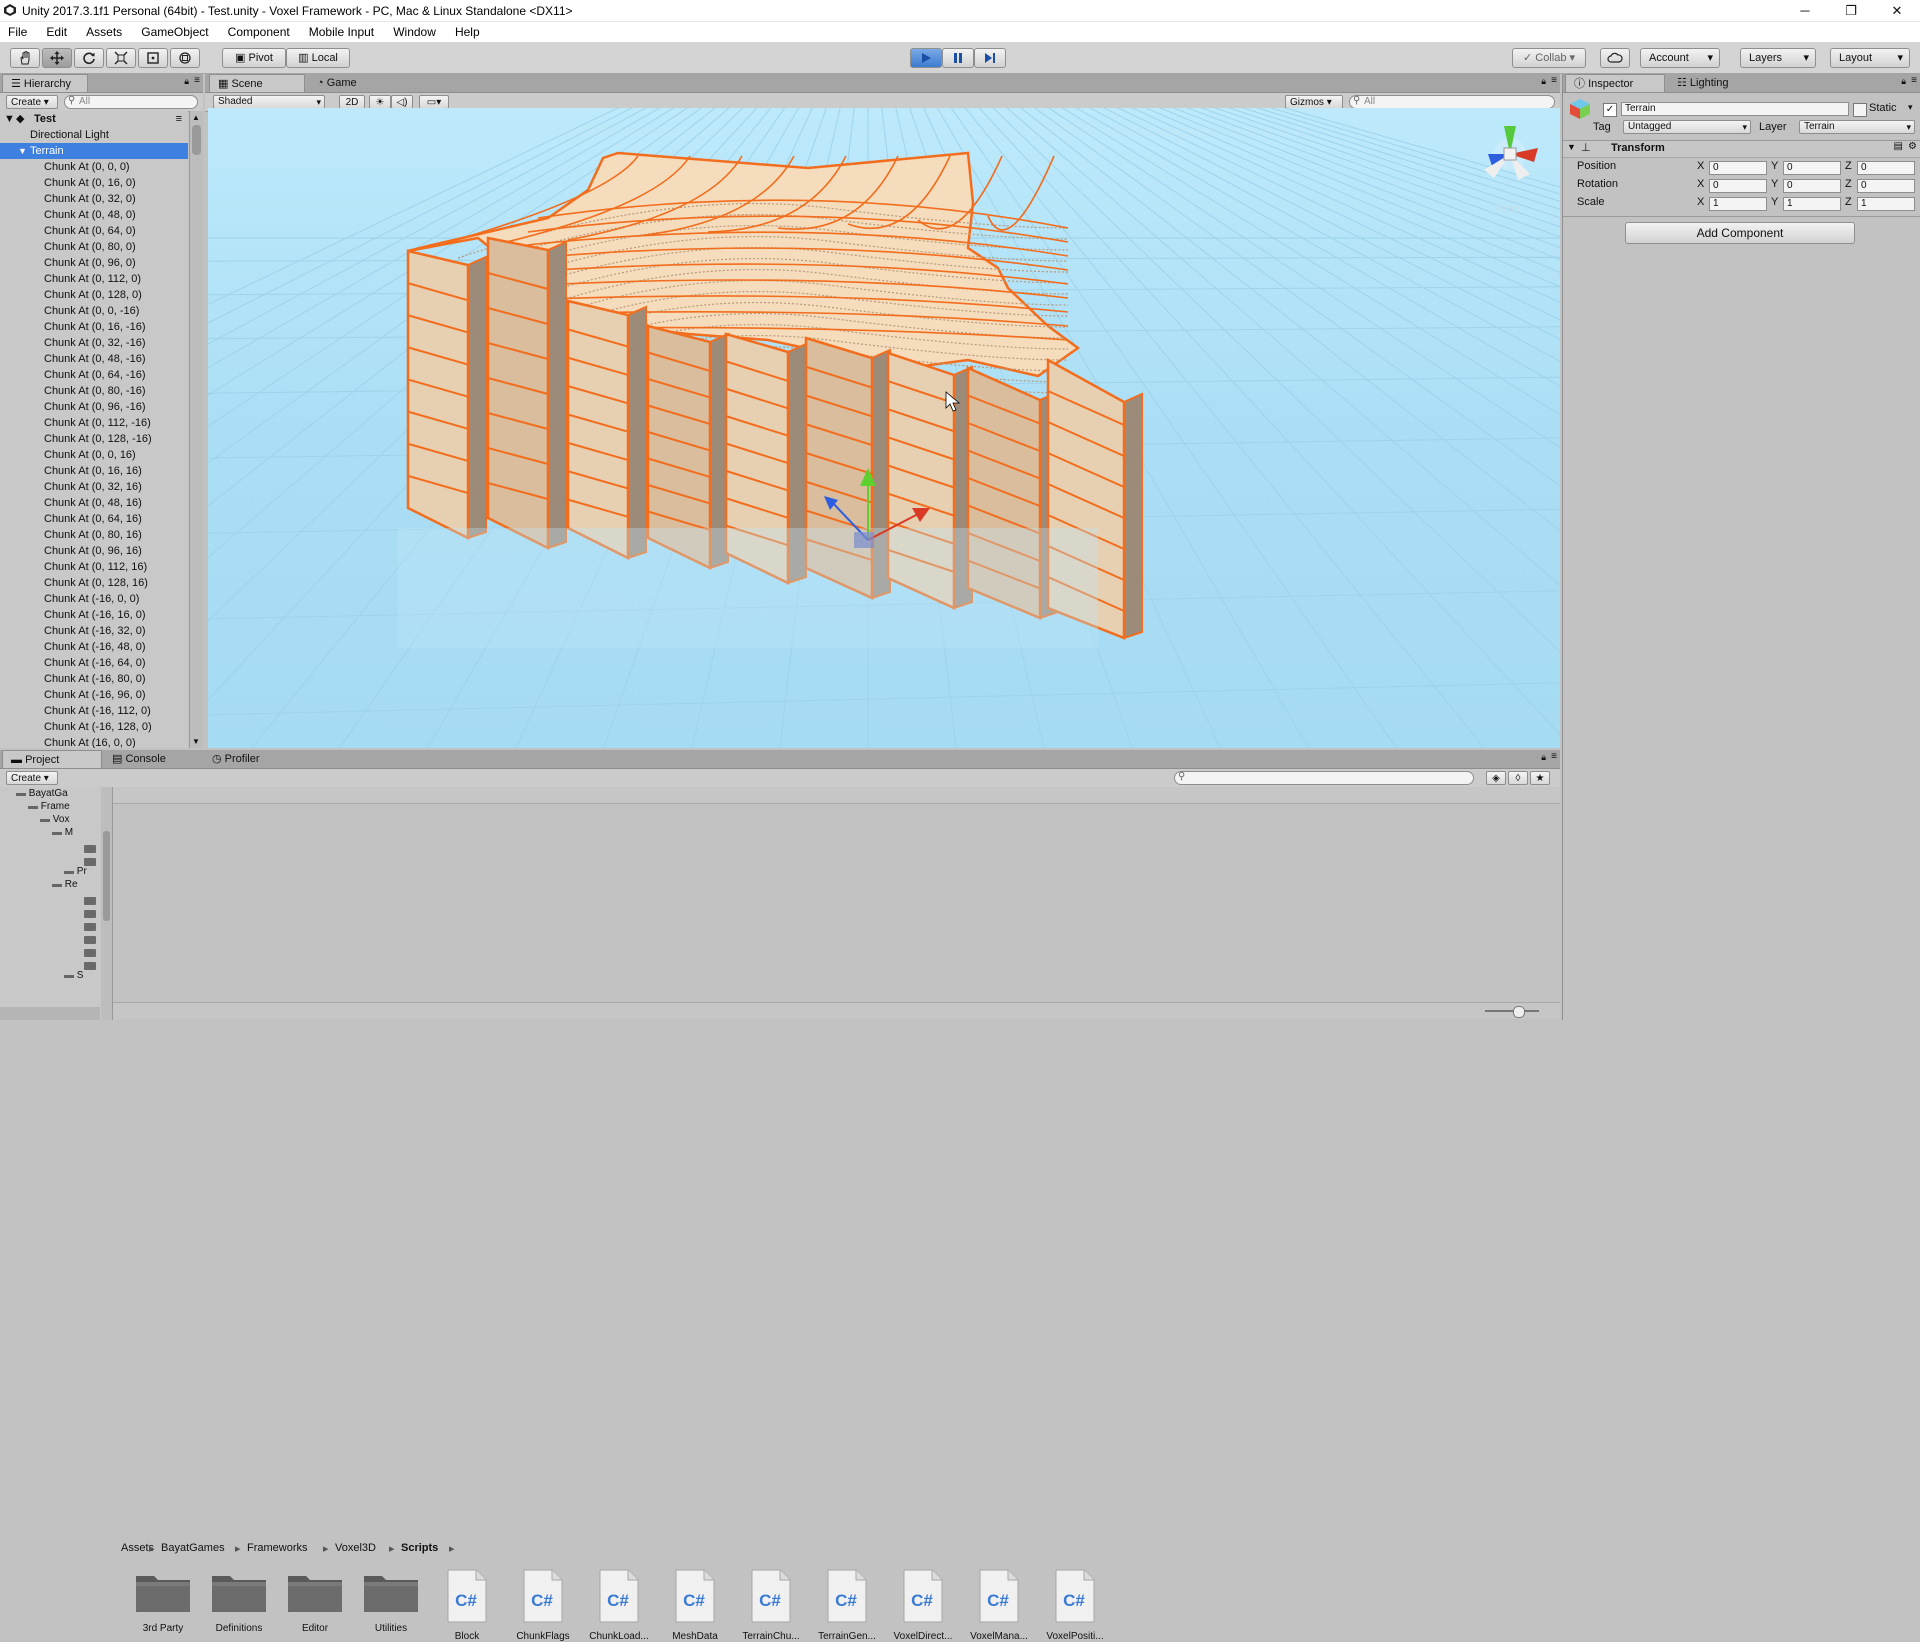 The width and height of the screenshot is (1920, 1642). What do you see at coordinates (50, 1013) in the screenshot?
I see `tree-selected-row` at bounding box center [50, 1013].